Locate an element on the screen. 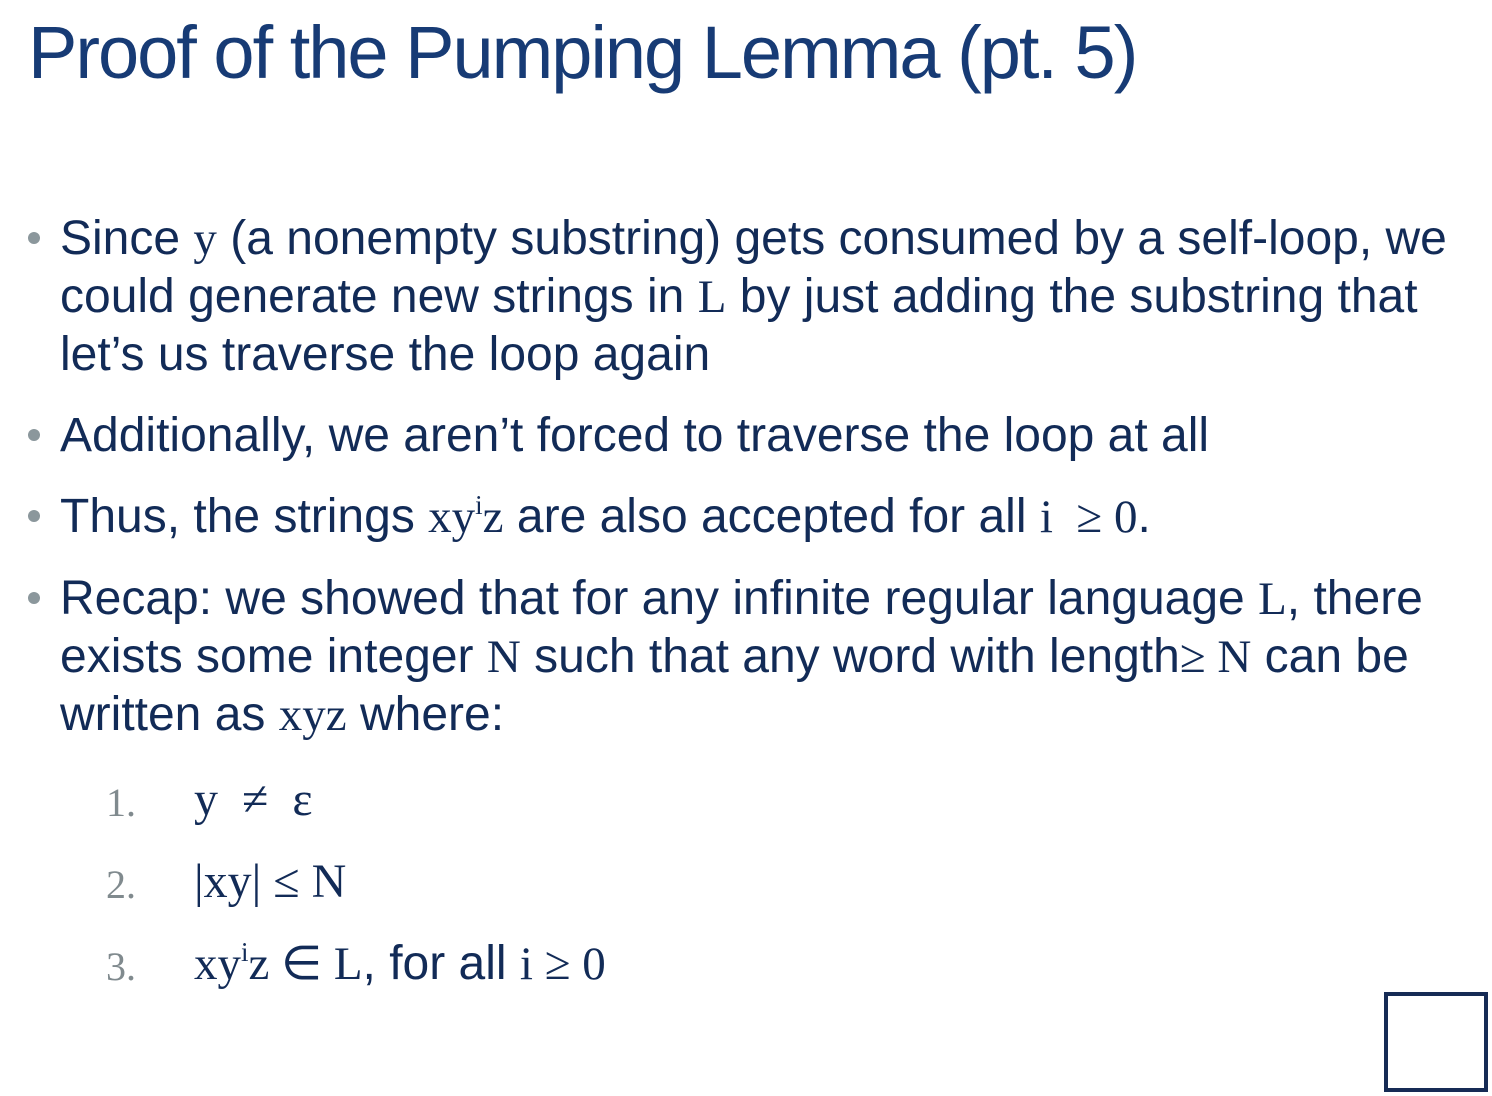  math-i-geq-0: i ≥ 0 is located at coordinates (1088, 517).